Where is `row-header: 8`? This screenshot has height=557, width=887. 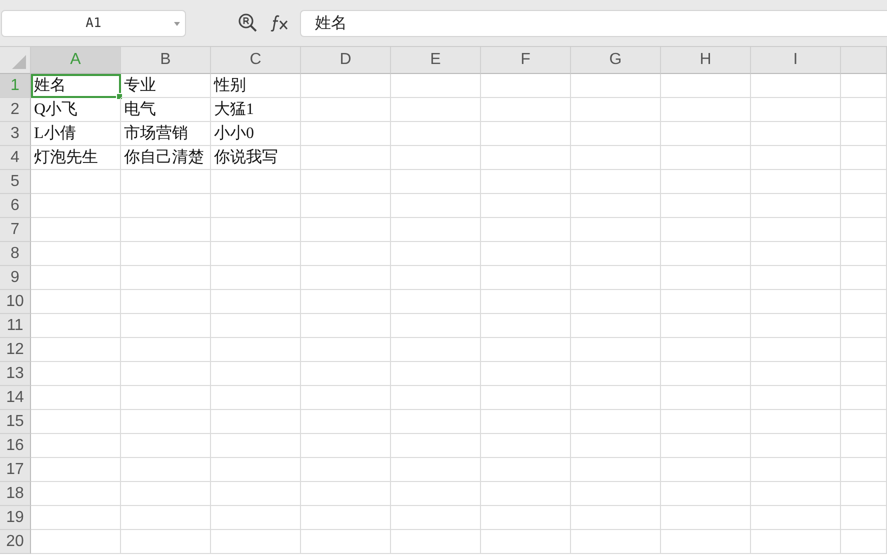 row-header: 8 is located at coordinates (15, 254).